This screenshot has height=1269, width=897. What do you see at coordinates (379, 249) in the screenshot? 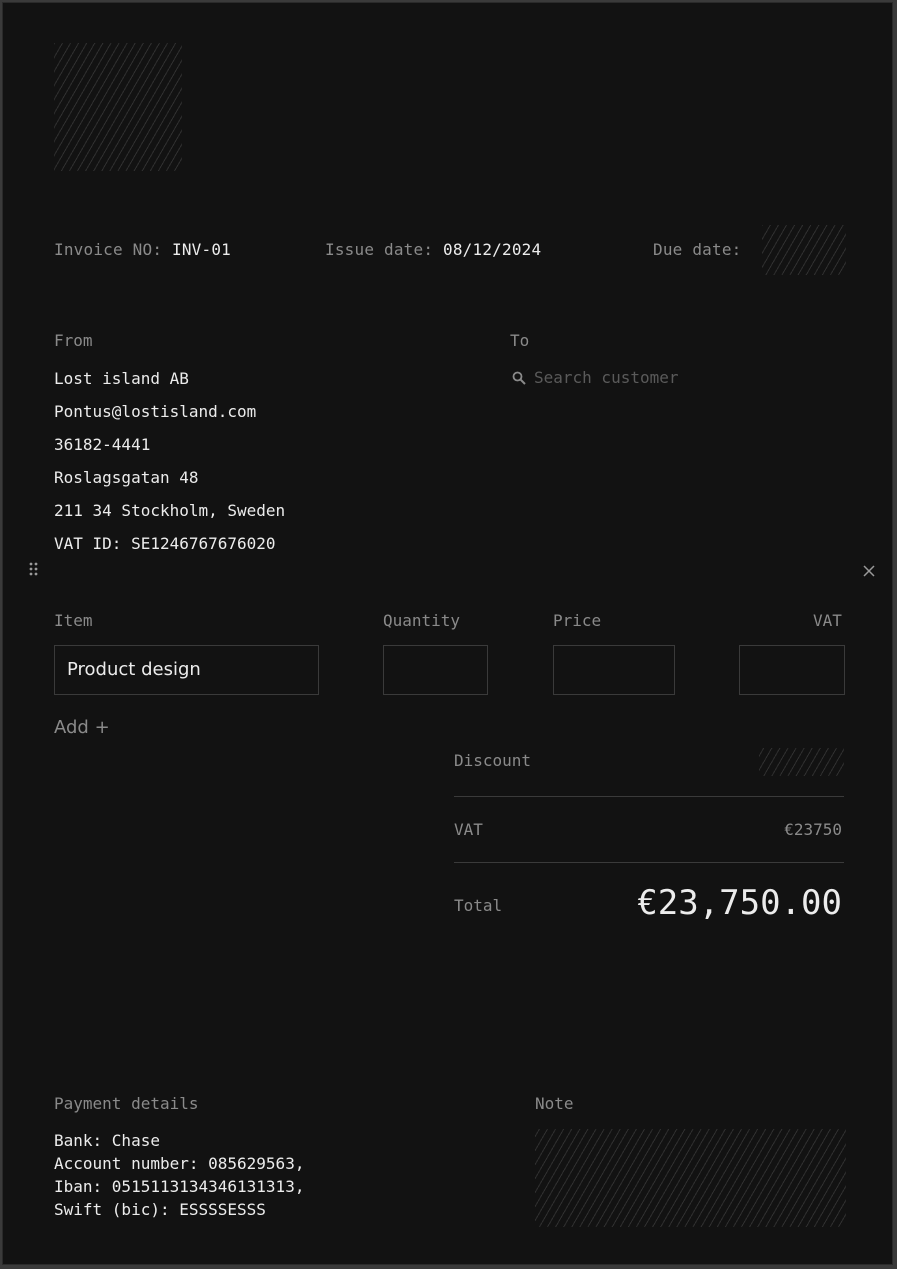
I see `issue-date-label: Issue date:` at bounding box center [379, 249].